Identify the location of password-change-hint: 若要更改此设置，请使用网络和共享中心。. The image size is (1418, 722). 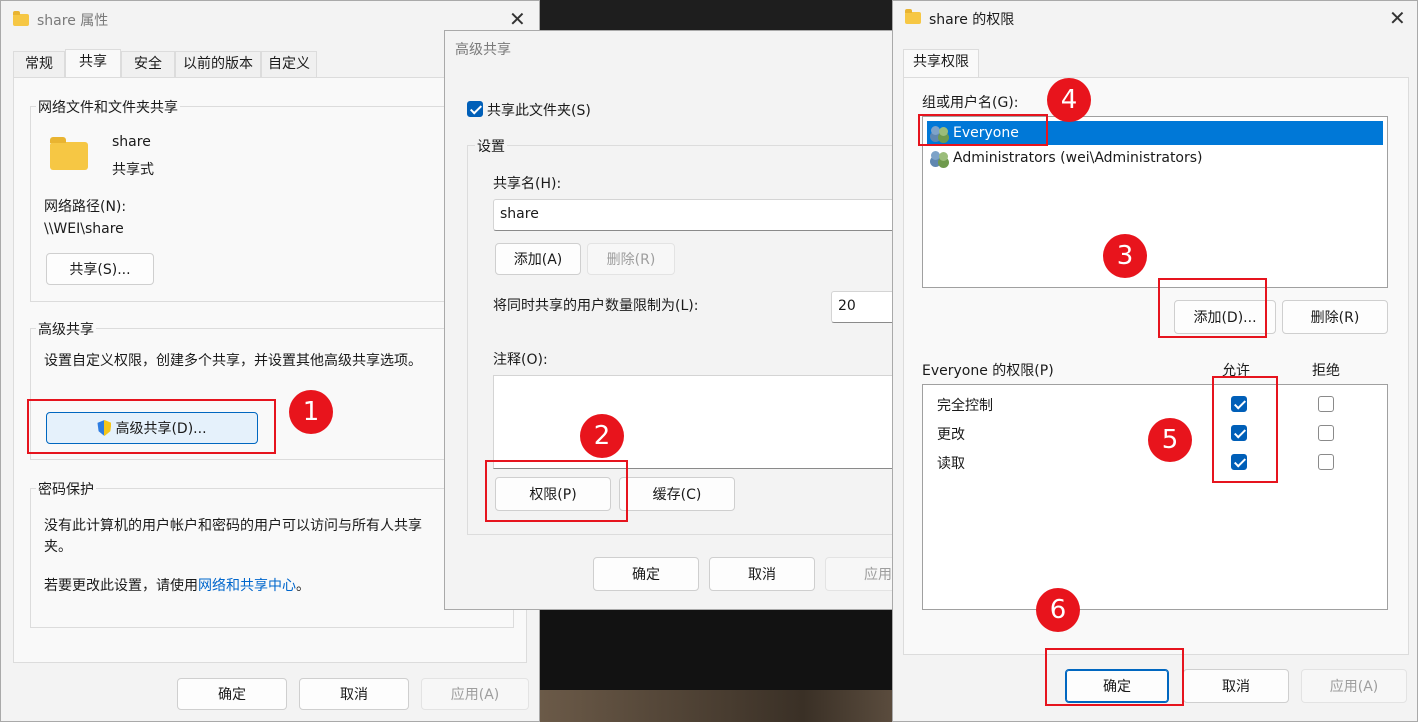
(177, 585).